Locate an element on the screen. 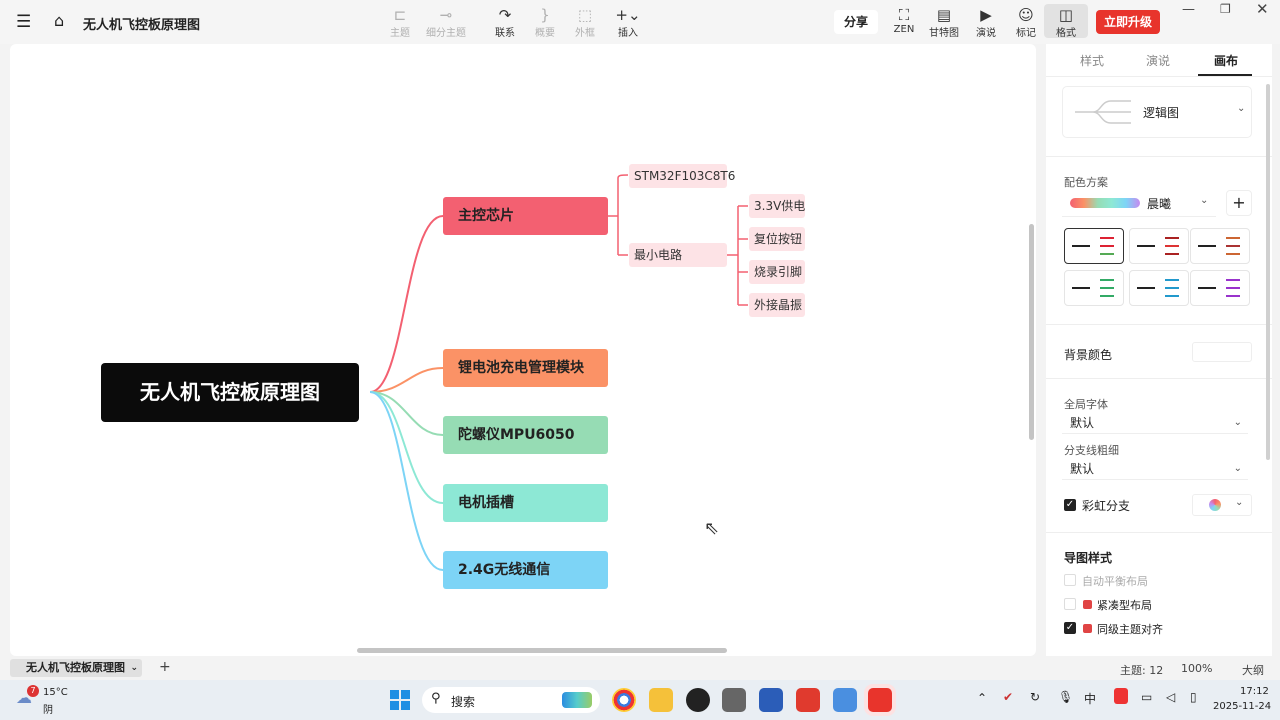 The image size is (1280, 720). add-sheet-button: + is located at coordinates (165, 667).